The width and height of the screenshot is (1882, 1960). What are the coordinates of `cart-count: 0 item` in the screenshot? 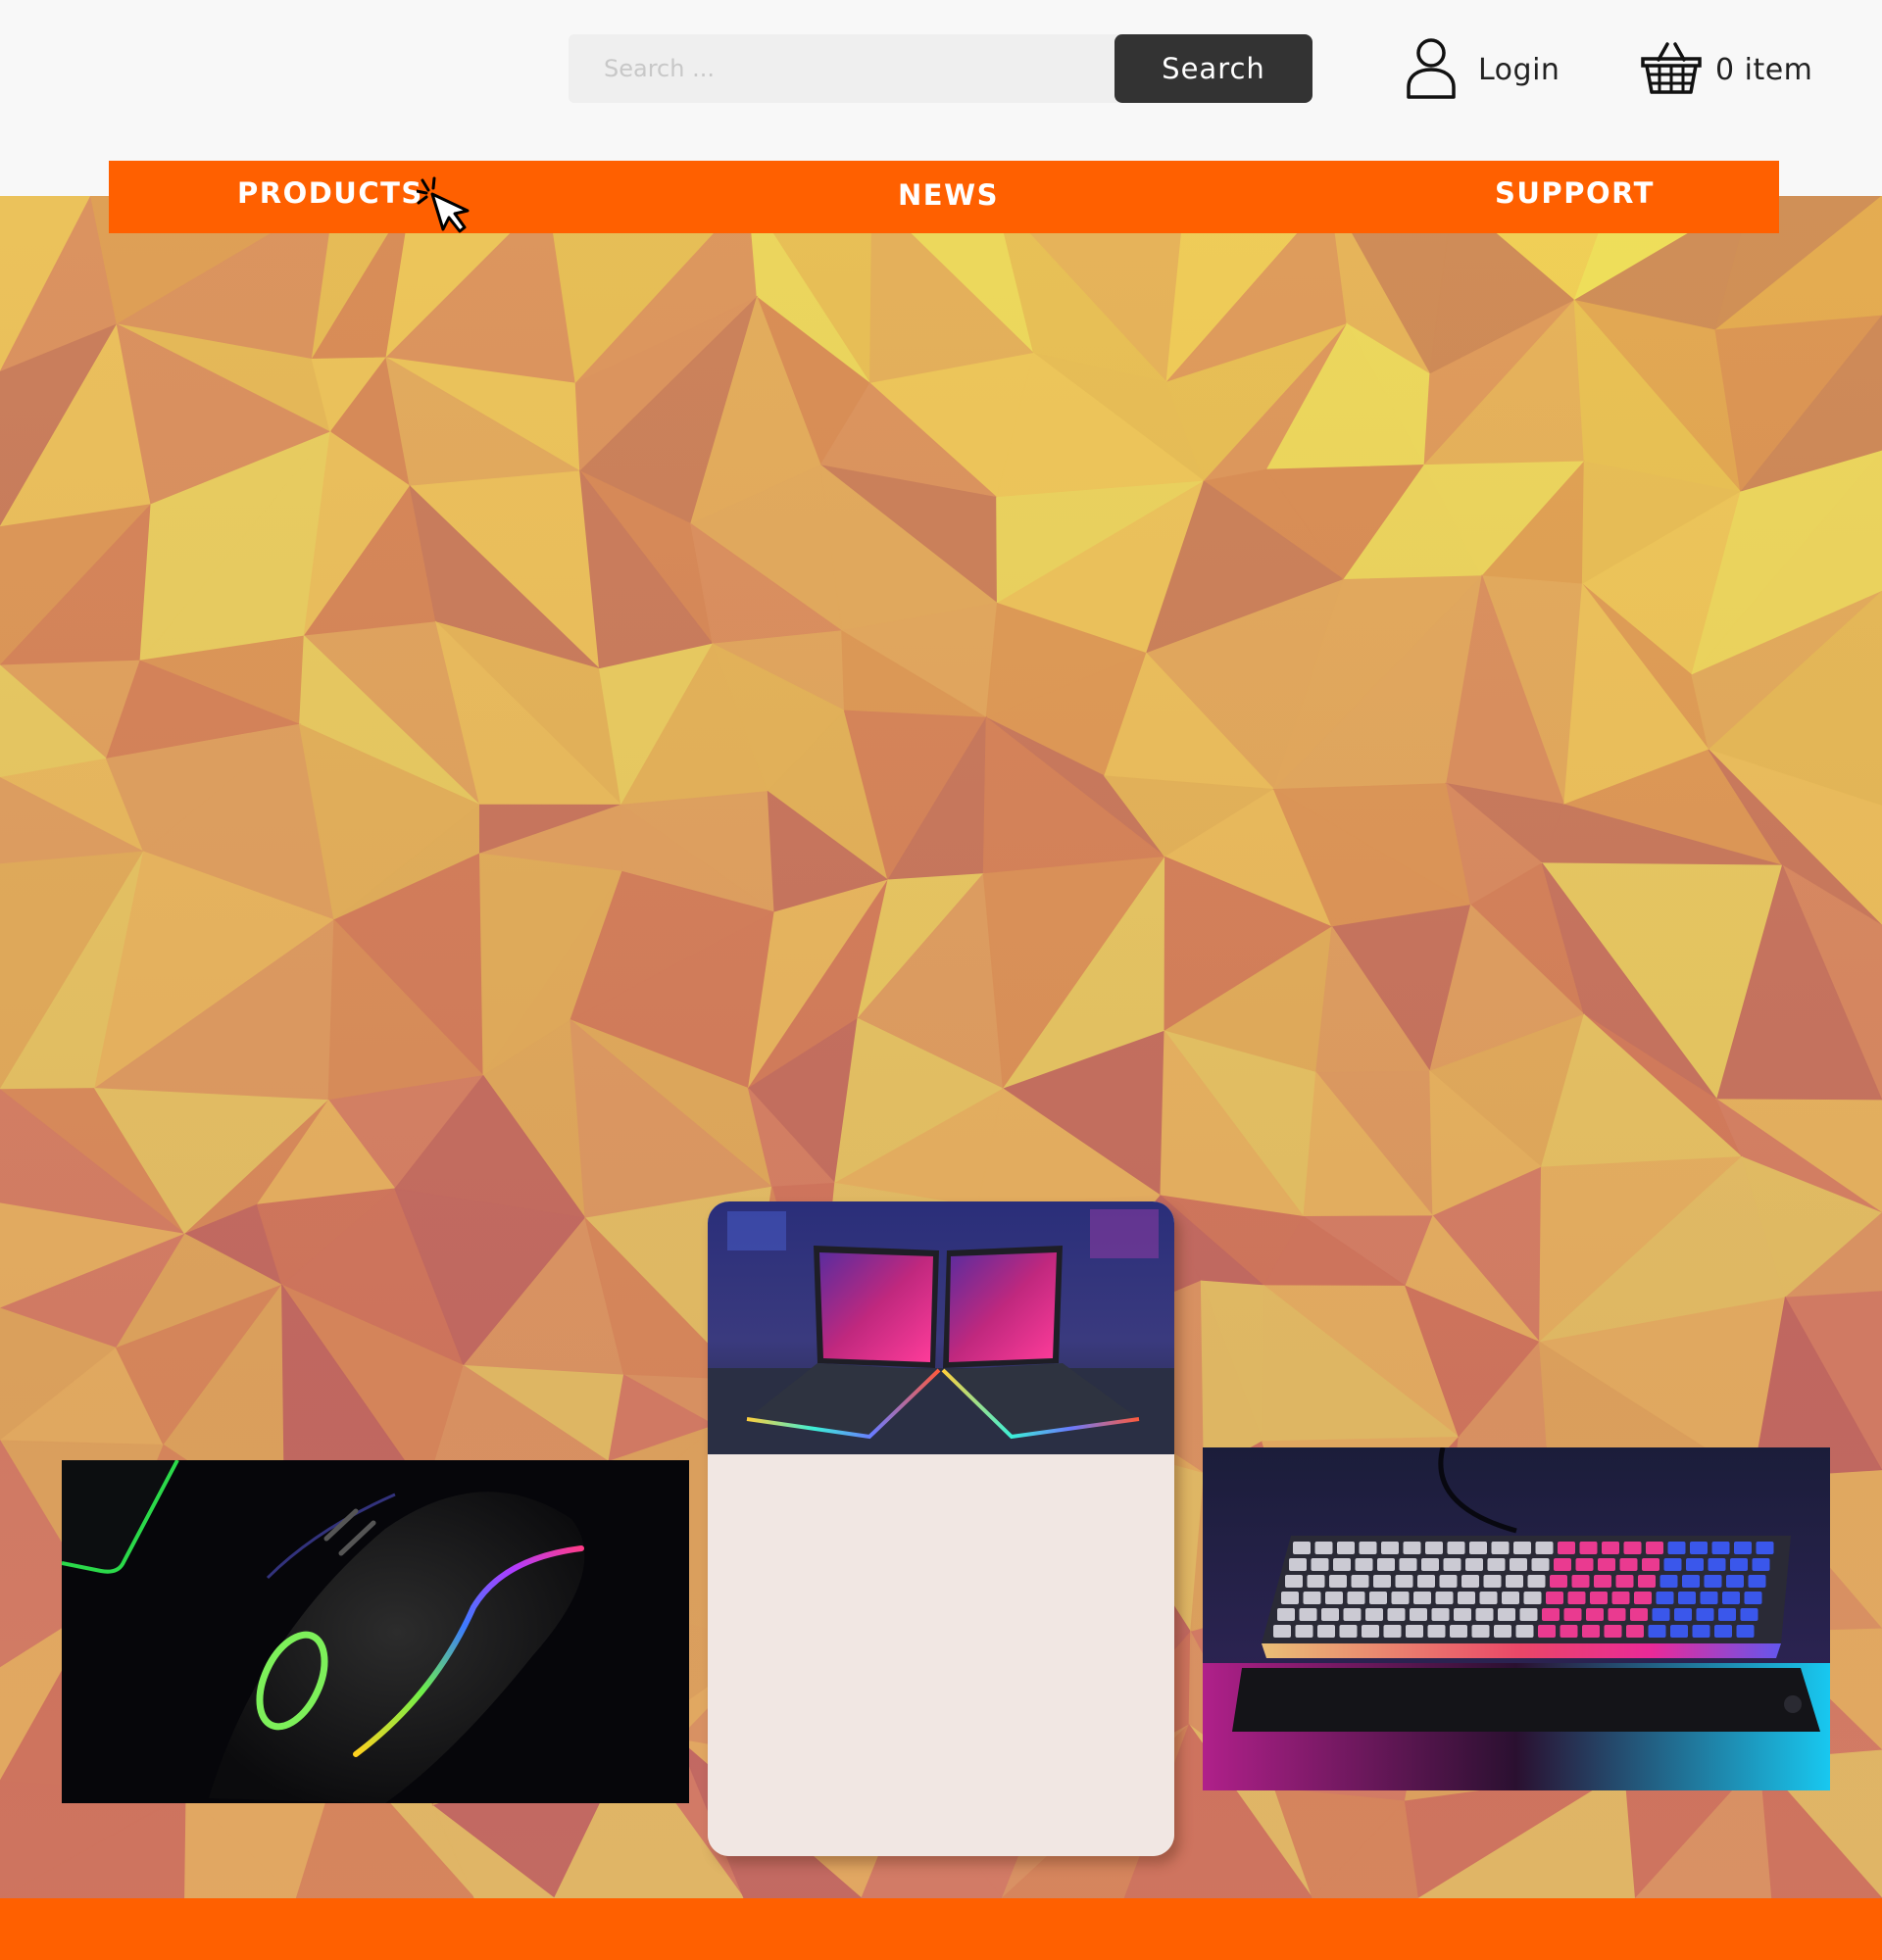 It's located at (1764, 69).